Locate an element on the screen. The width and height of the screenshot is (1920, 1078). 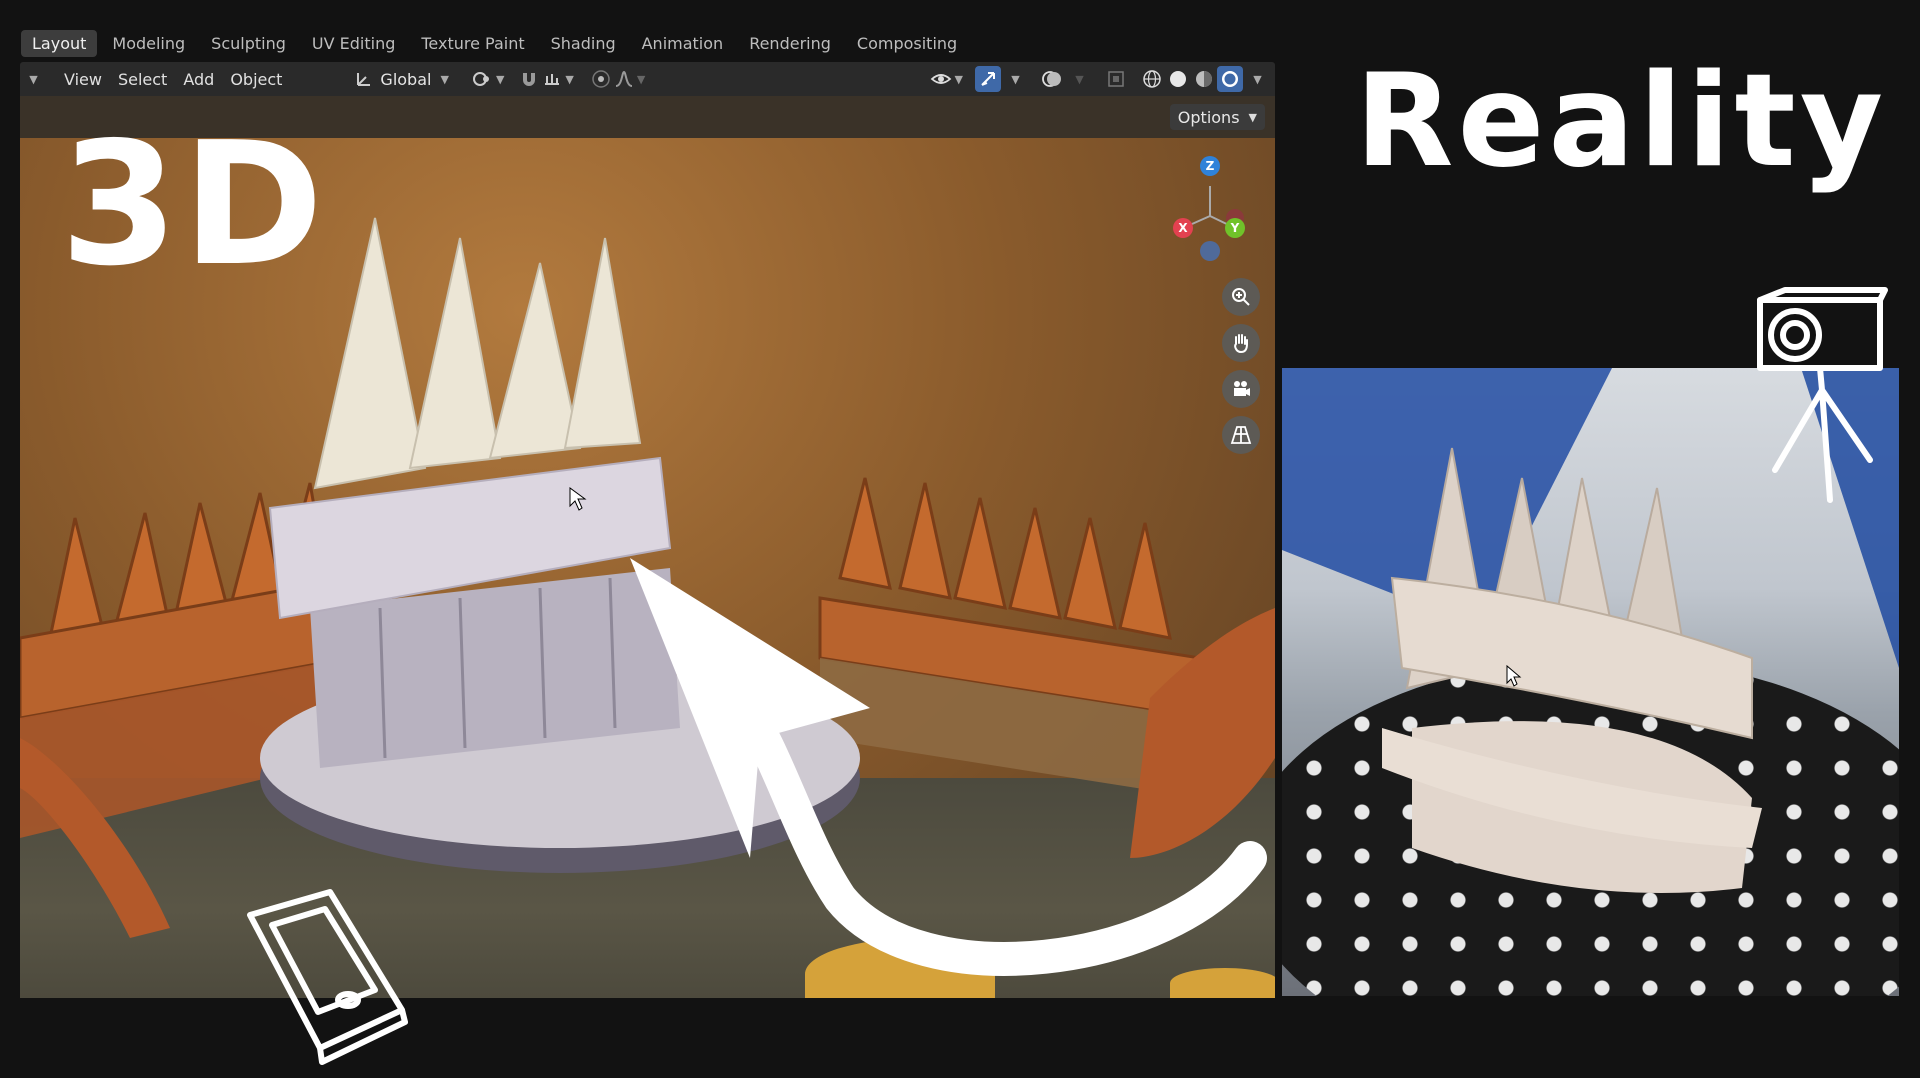
title-3d: 3D is located at coordinates (194, 205).